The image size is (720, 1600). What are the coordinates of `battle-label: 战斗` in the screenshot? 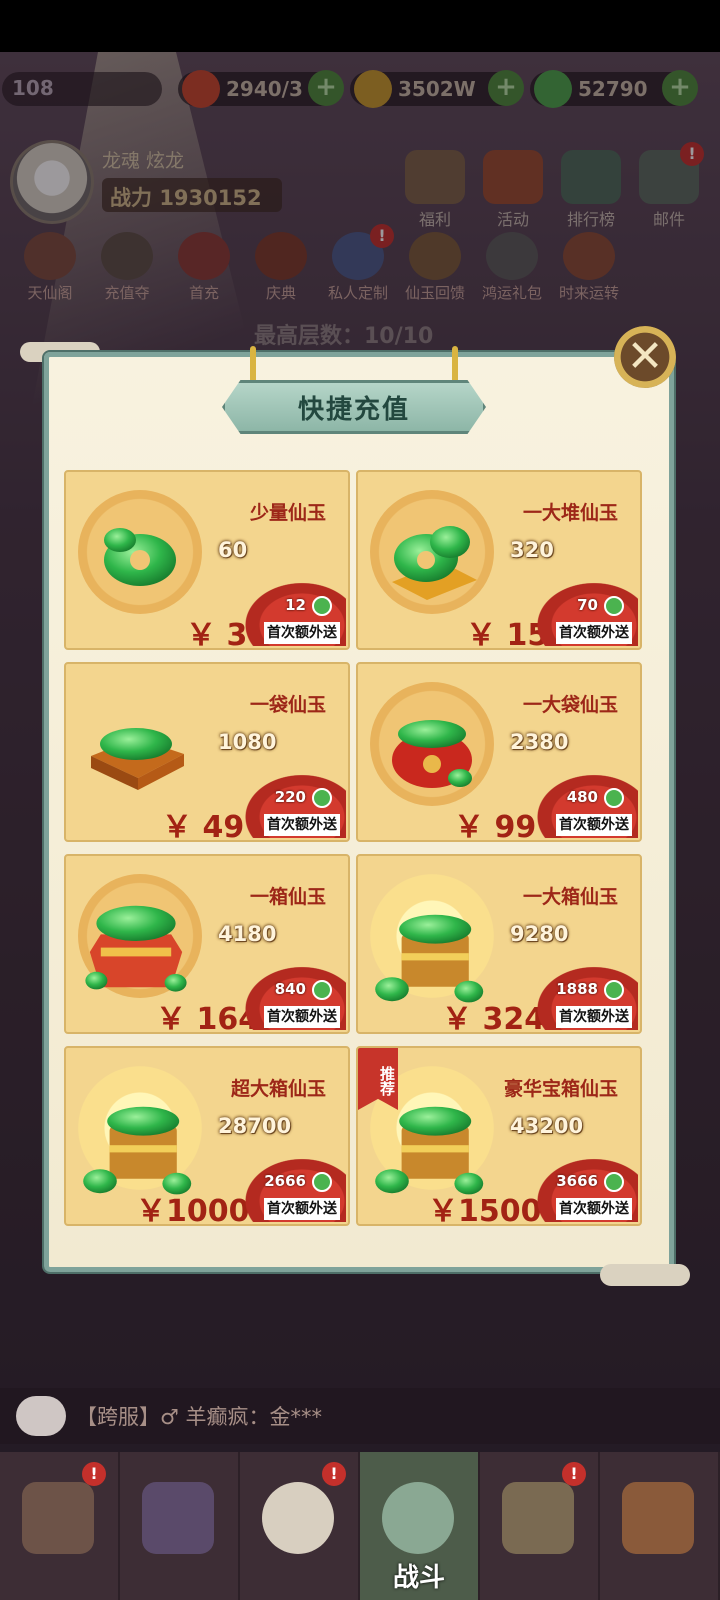 It's located at (418, 1578).